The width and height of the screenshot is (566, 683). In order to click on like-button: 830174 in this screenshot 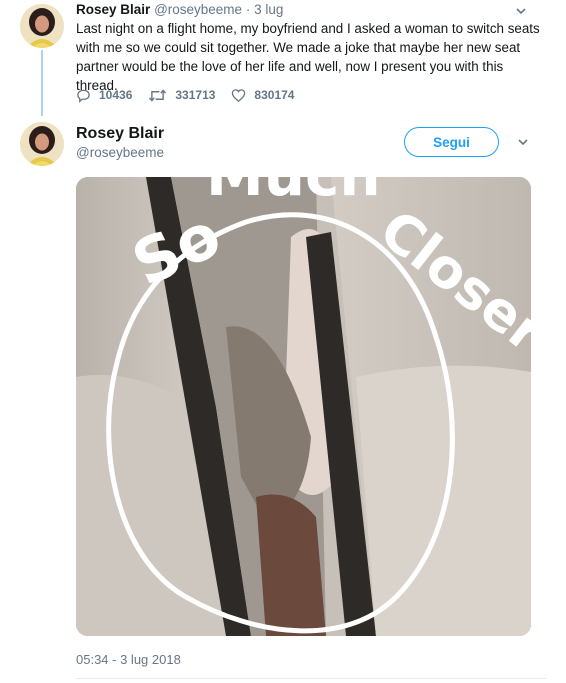, I will do `click(262, 95)`.